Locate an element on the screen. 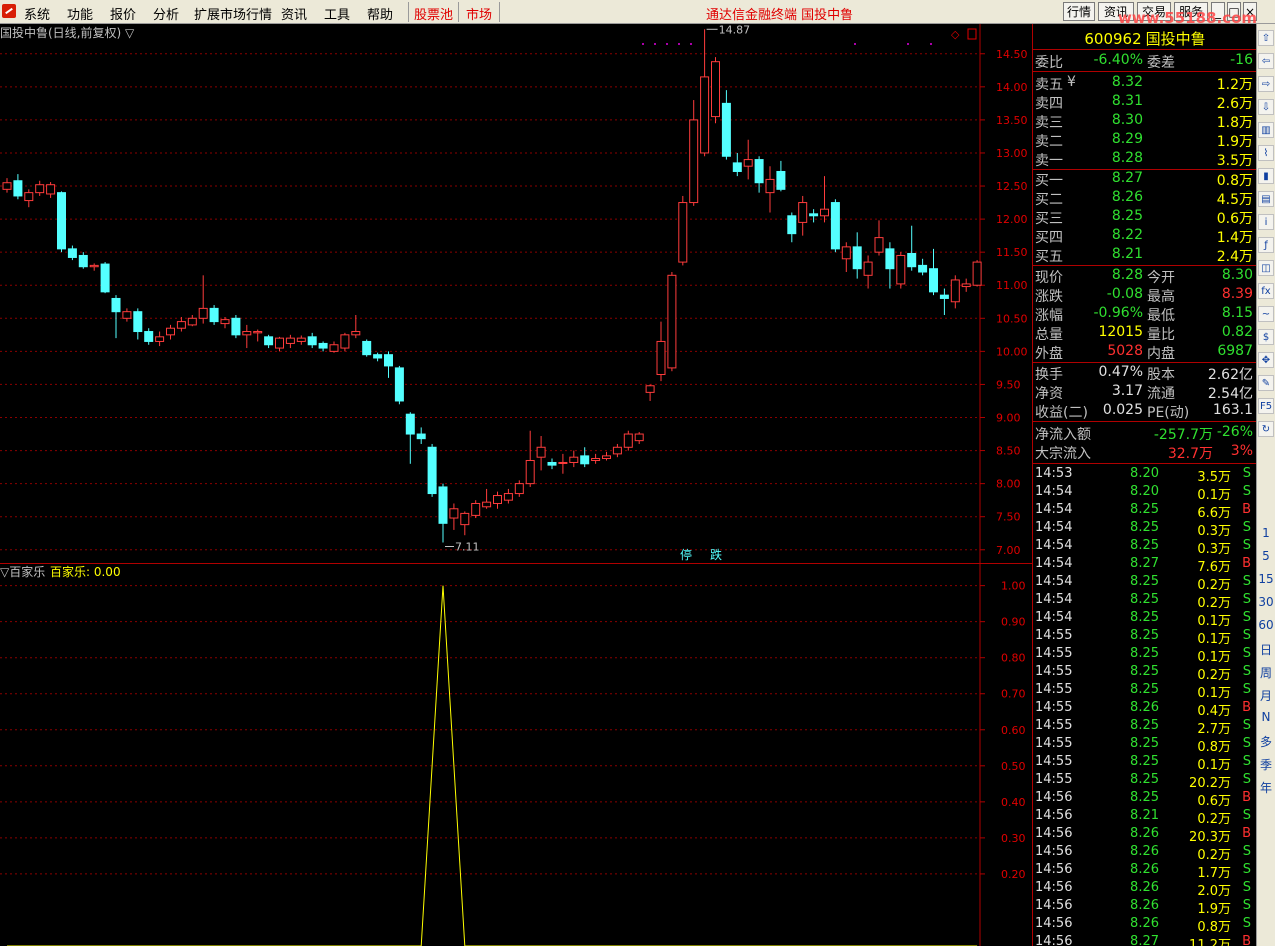 Image resolution: width=1275 pixels, height=946 pixels. tick-volume: 7.6万 is located at coordinates (1214, 567).